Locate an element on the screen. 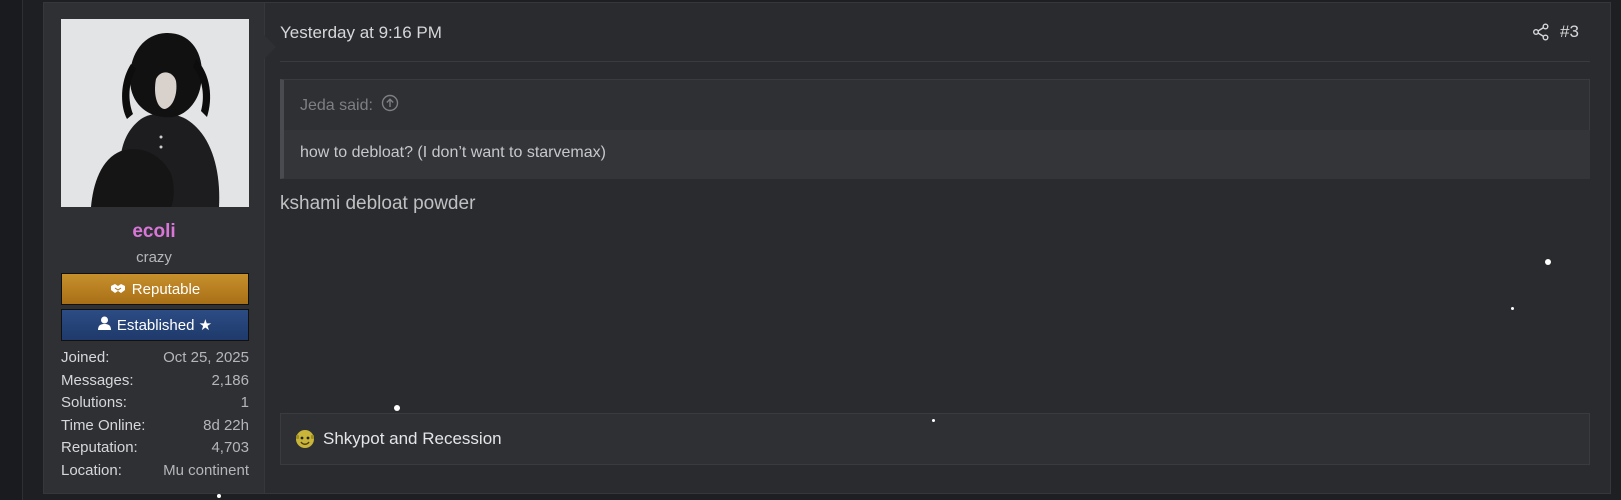 The width and height of the screenshot is (1621, 500). user-avatar-photo is located at coordinates (155, 113).